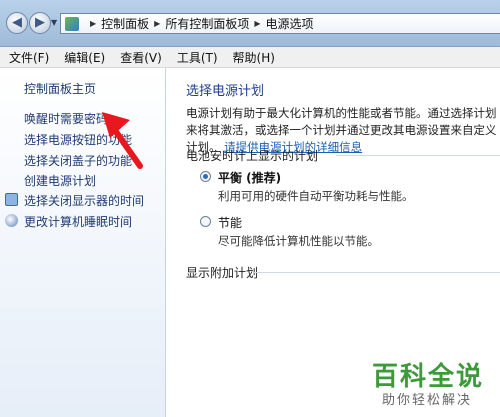  Describe the element at coordinates (122, 140) in the screenshot. I see `red-arrow-annotation` at that location.